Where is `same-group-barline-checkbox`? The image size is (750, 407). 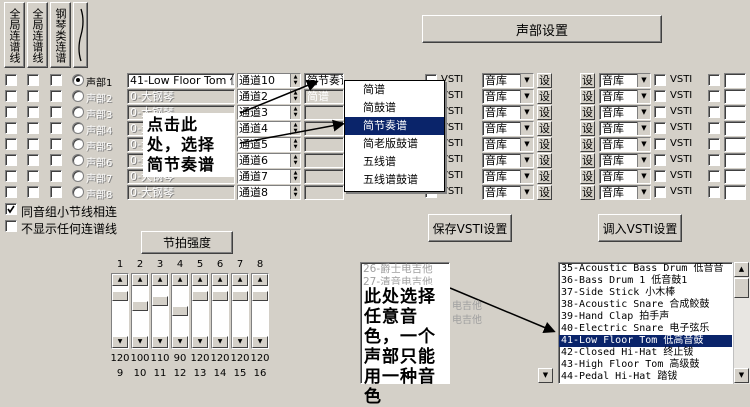
same-group-barline-checkbox is located at coordinates (11, 209).